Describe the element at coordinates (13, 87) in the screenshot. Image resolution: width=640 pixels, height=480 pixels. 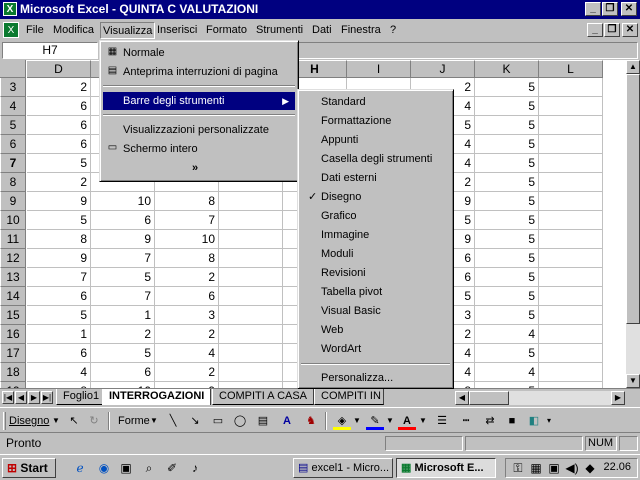
I see `row-header: 3` at that location.